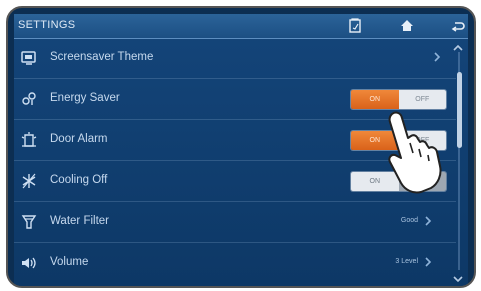 This screenshot has width=481, height=291. Describe the element at coordinates (29, 140) in the screenshot. I see `door-alarm-icon` at that location.